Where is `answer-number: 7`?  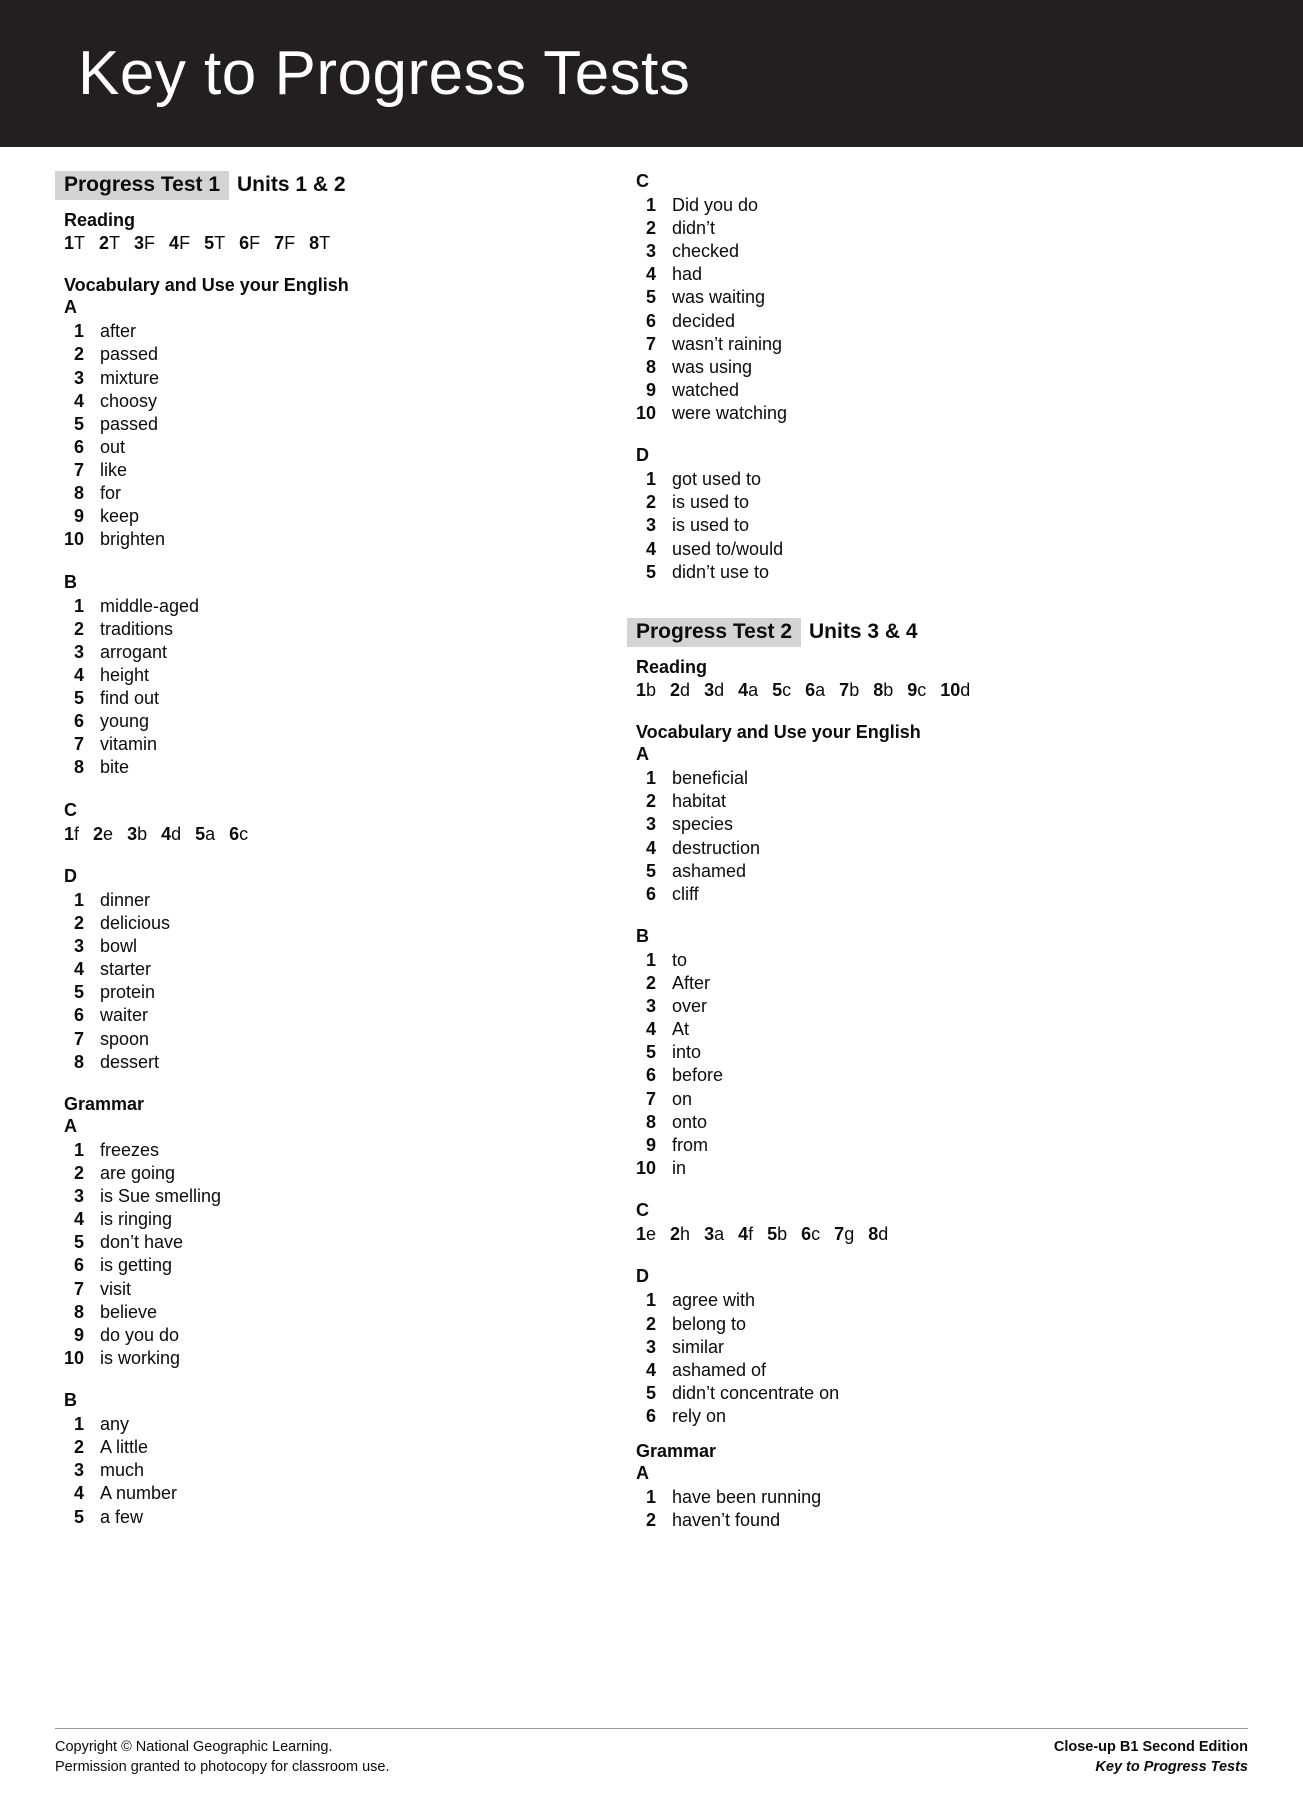
answer-number: 7 is located at coordinates (650, 343).